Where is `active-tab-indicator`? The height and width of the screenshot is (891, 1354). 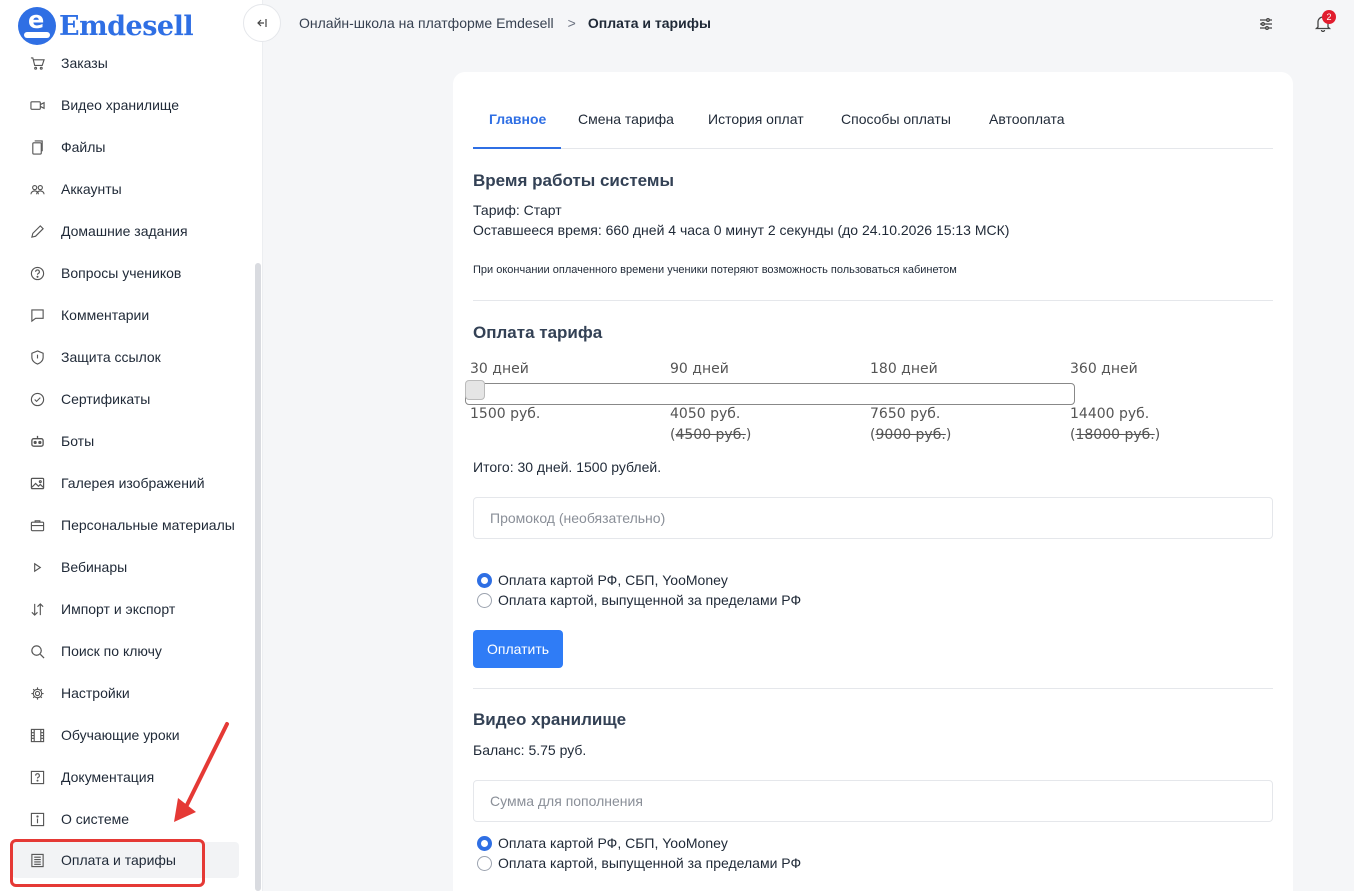
active-tab-indicator is located at coordinates (517, 148).